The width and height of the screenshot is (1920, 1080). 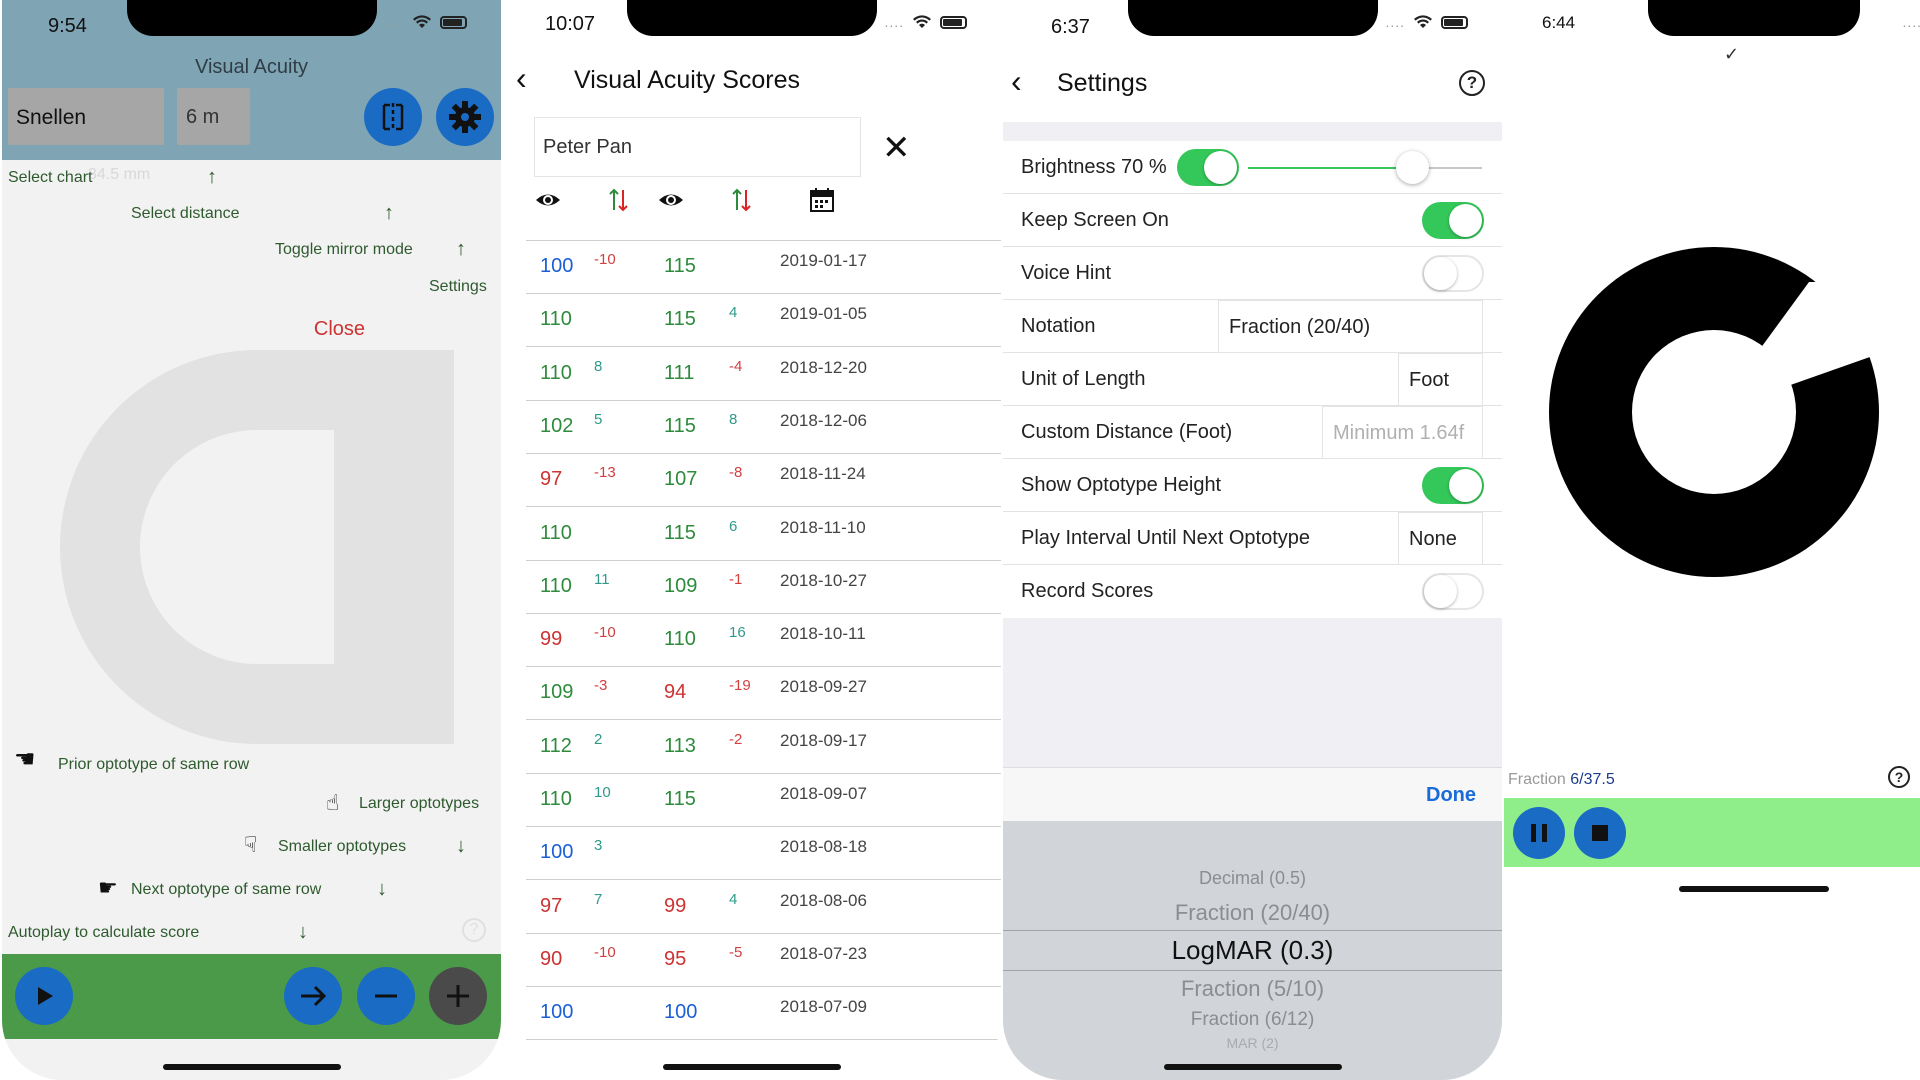 What do you see at coordinates (86, 116) in the screenshot?
I see `chart-select: Snellen` at bounding box center [86, 116].